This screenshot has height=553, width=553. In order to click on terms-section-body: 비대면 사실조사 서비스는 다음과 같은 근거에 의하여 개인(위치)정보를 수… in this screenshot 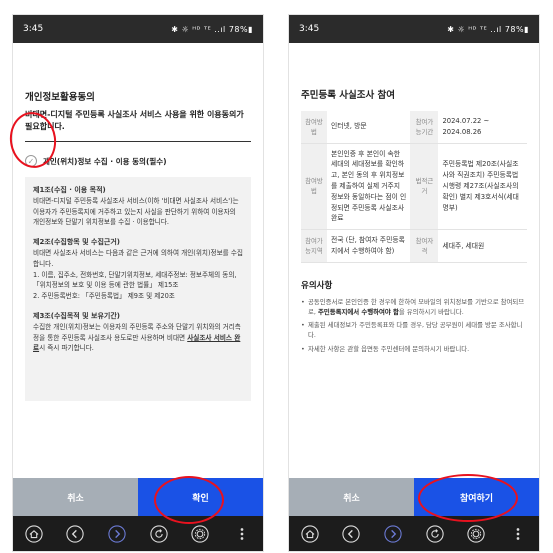, I will do `click(138, 258)`.